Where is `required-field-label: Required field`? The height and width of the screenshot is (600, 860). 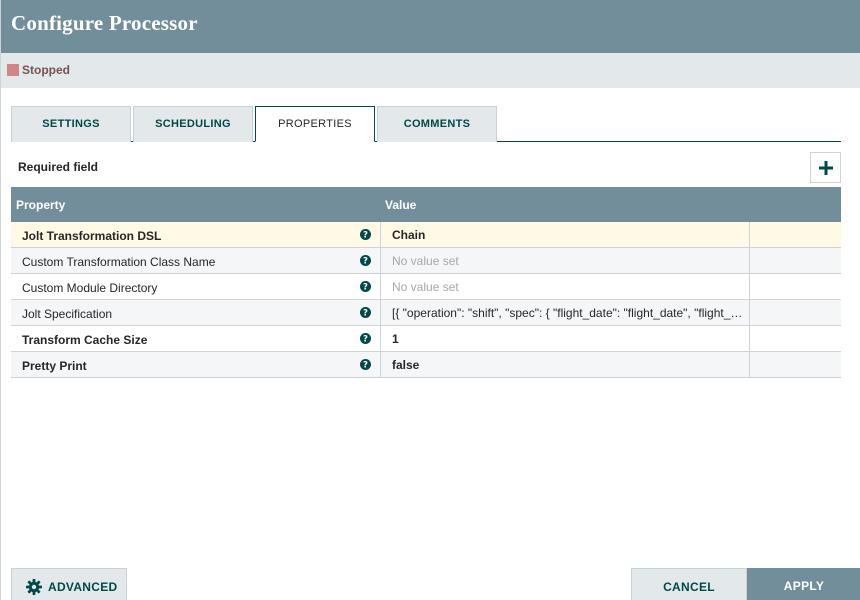
required-field-label: Required field is located at coordinates (58, 167).